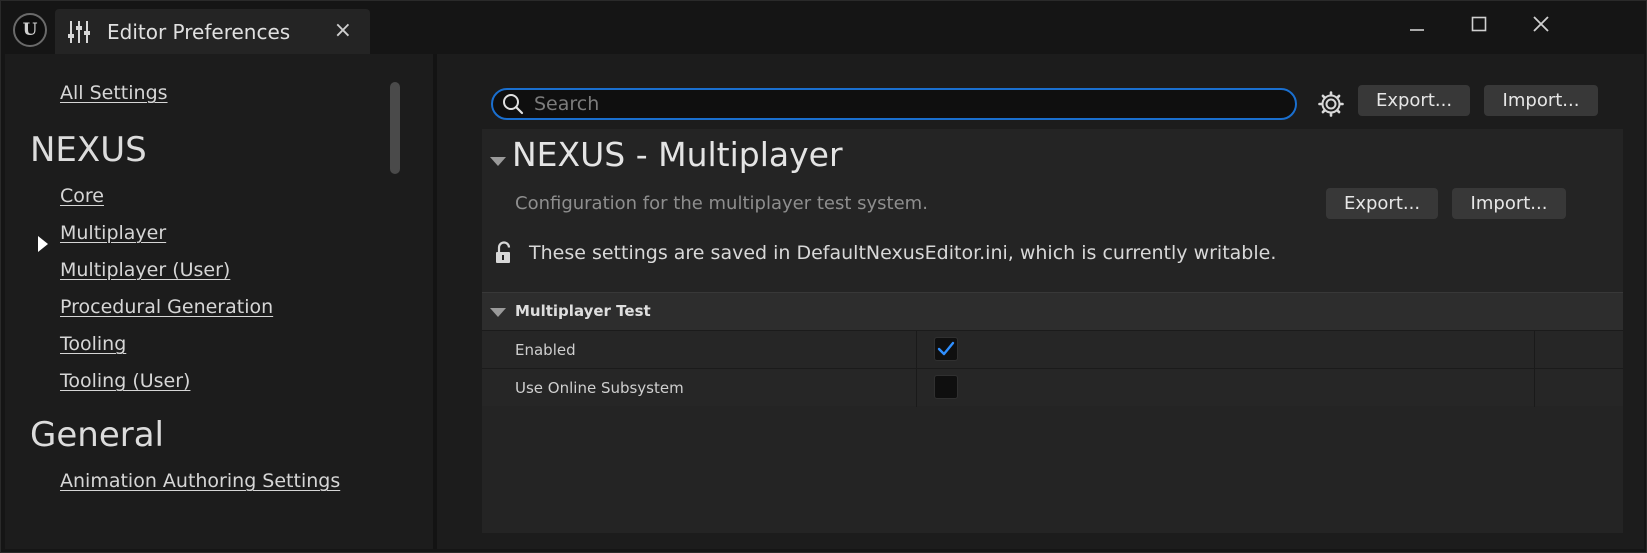 The image size is (1647, 553). Describe the element at coordinates (79, 31) in the screenshot. I see `sliders-icon` at that location.